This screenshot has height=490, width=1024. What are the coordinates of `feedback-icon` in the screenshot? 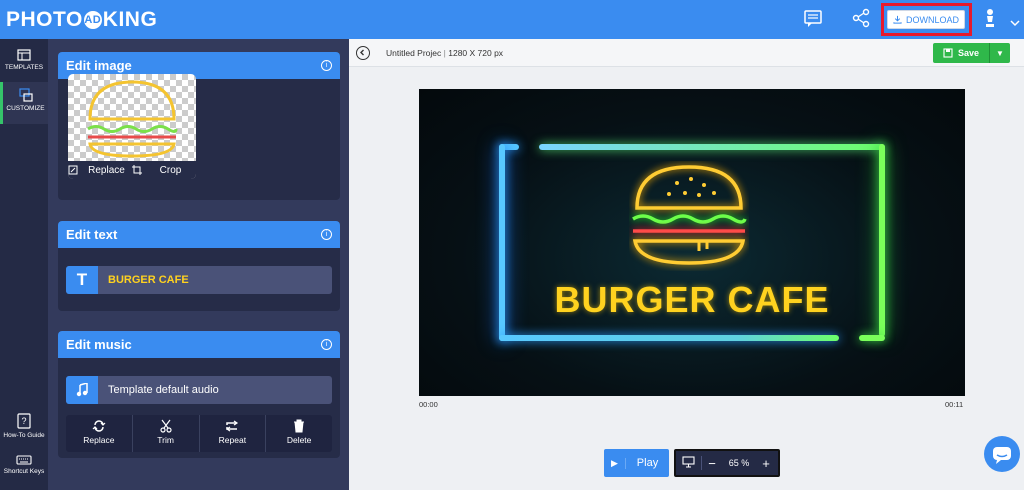 It's located at (814, 19).